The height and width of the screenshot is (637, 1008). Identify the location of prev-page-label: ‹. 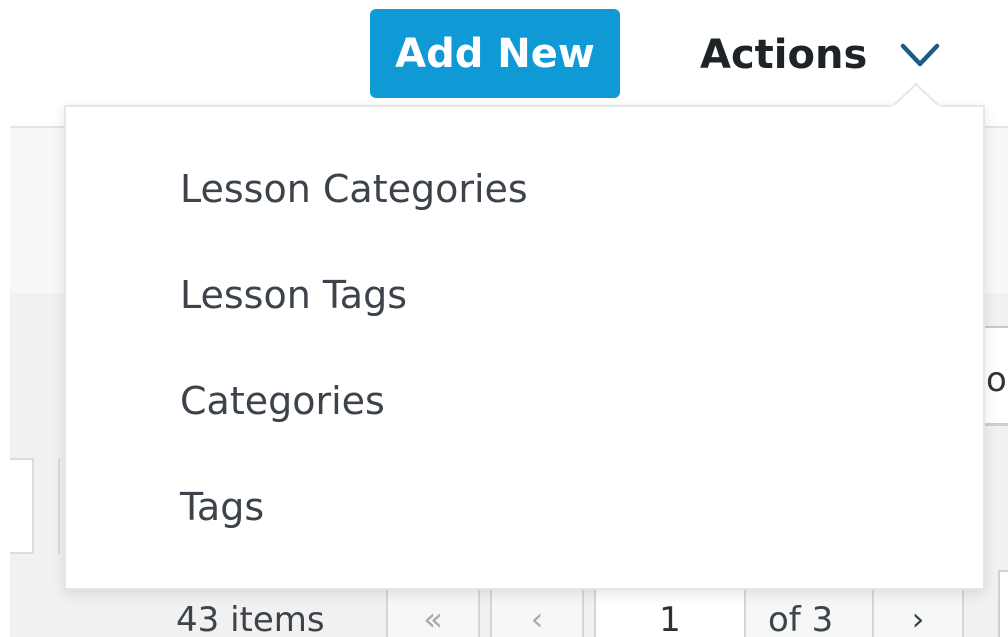
(537, 618).